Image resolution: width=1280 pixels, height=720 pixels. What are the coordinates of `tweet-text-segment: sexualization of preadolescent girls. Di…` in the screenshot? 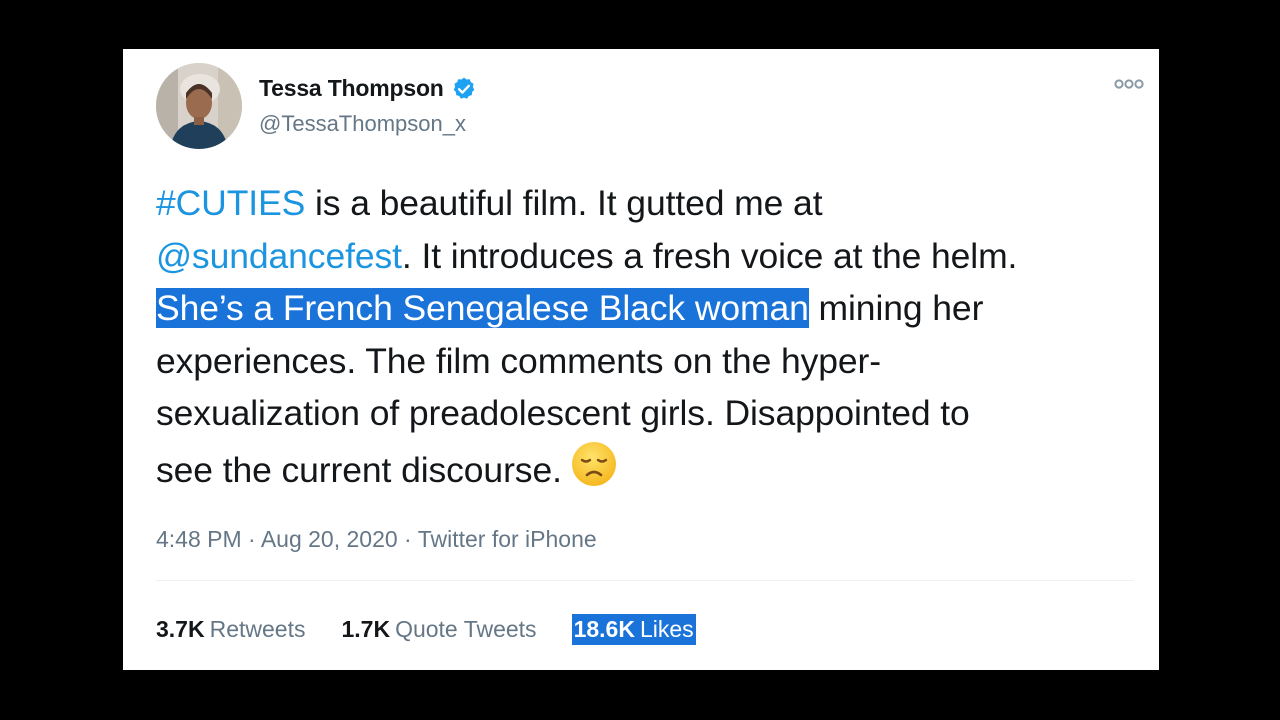 It's located at (563, 413).